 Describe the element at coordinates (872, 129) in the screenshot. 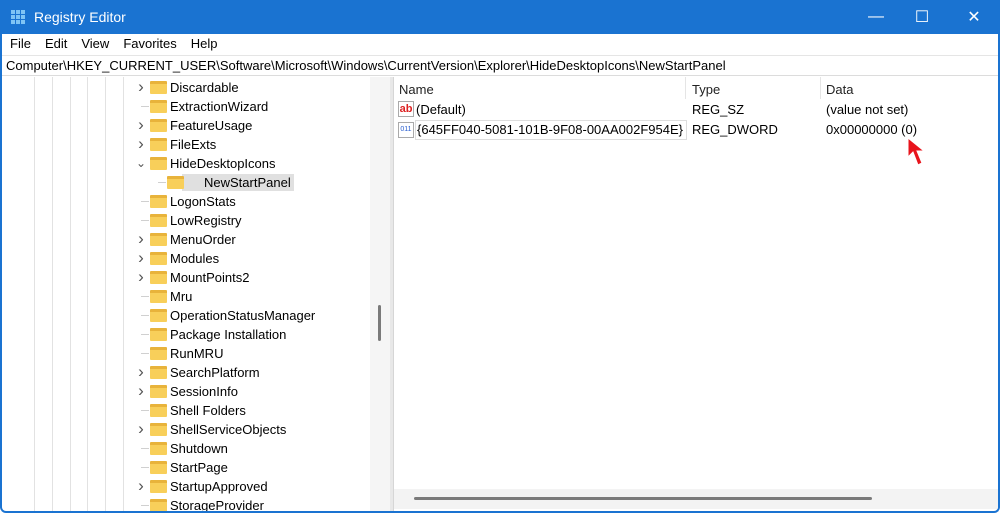

I see `value-data: 0x00000000 (0)` at that location.